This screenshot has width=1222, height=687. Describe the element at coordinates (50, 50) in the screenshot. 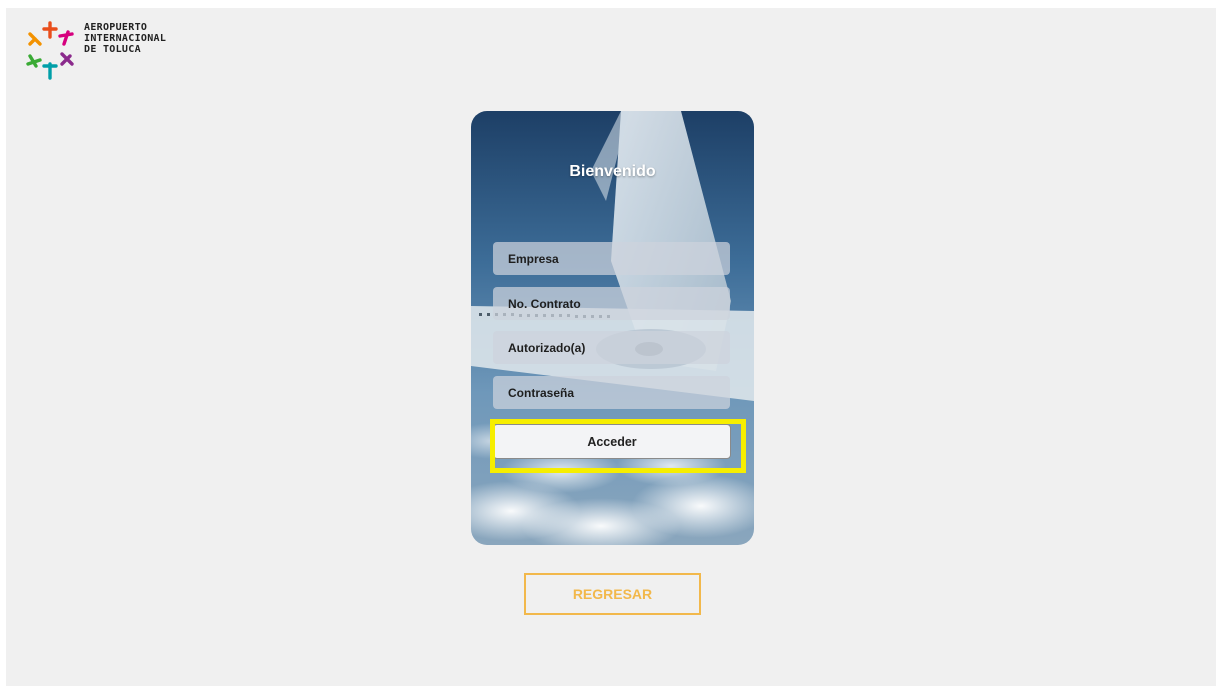

I see `pinwheel-logo-icon` at that location.